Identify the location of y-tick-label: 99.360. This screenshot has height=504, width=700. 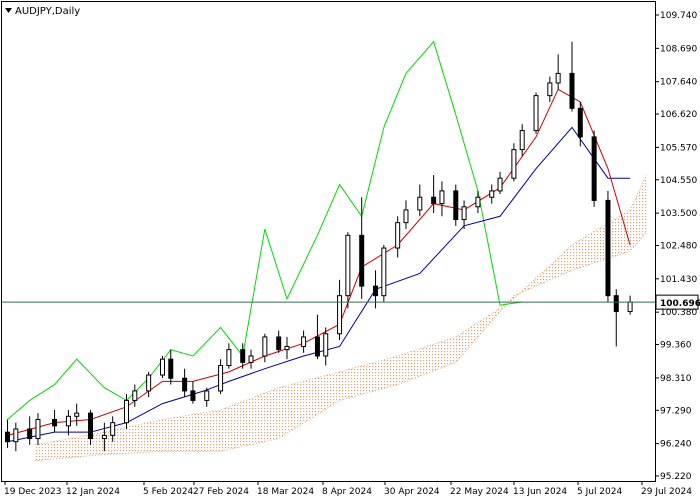
(676, 346).